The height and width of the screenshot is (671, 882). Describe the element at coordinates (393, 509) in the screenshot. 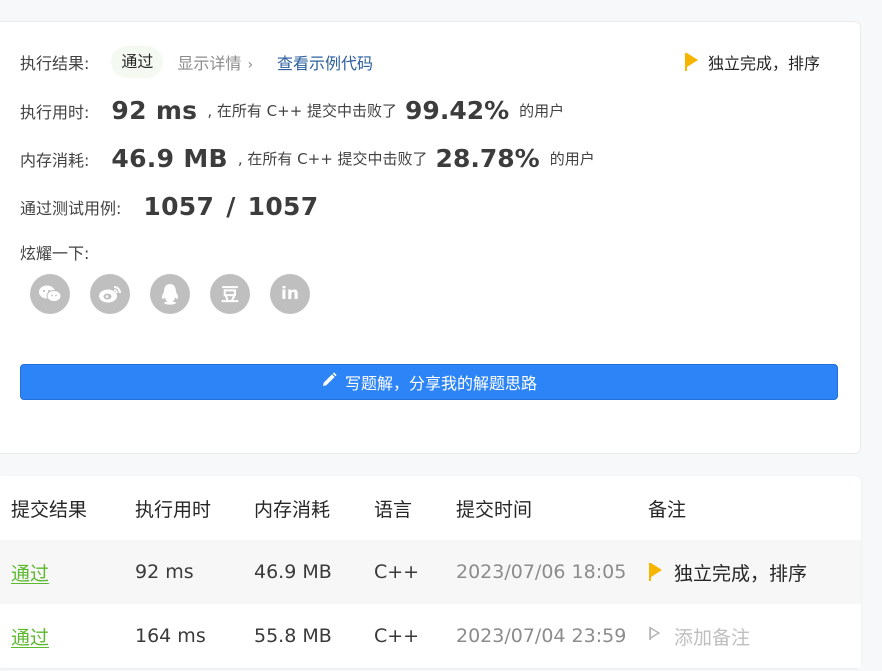

I see `header-language: 语言` at that location.